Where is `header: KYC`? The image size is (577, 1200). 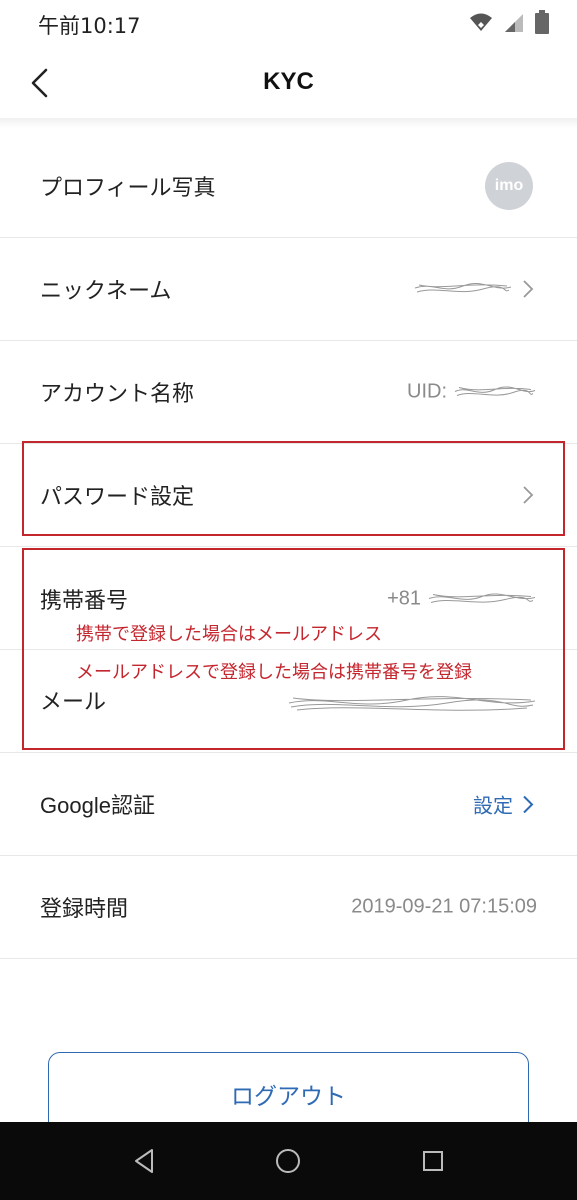 header: KYC is located at coordinates (288, 83).